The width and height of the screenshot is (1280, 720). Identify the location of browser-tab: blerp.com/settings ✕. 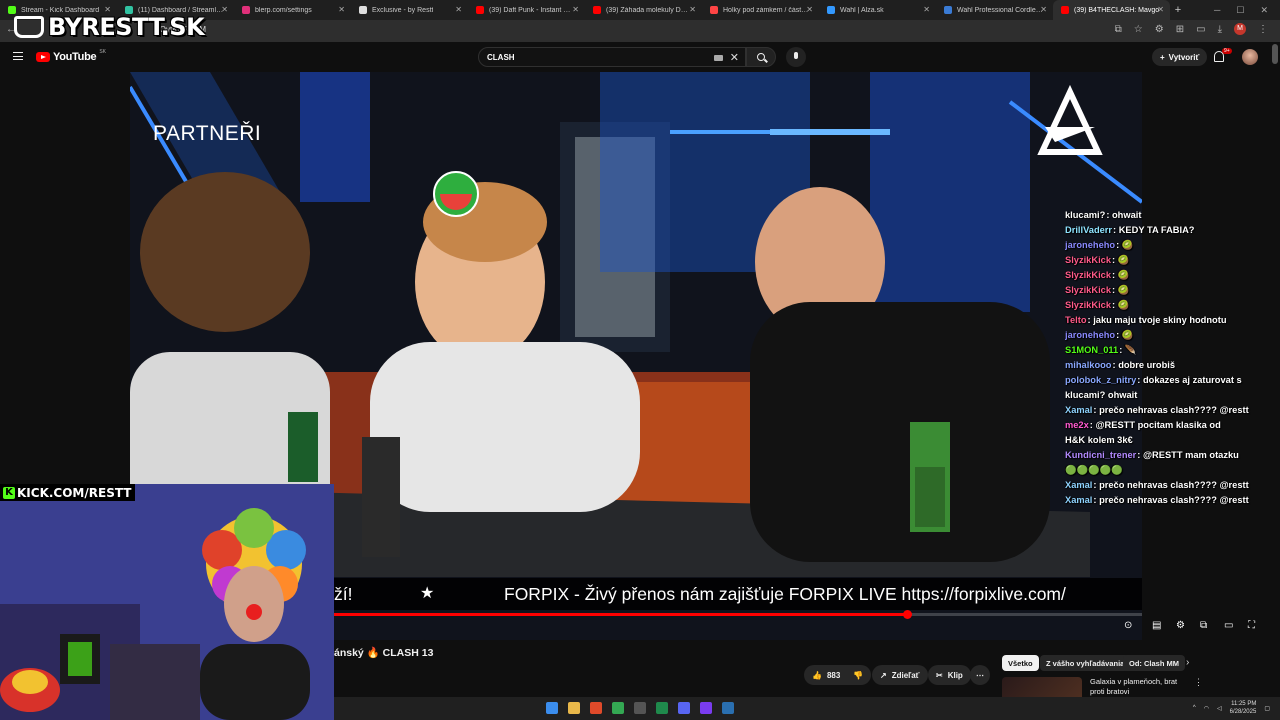
(292, 10).